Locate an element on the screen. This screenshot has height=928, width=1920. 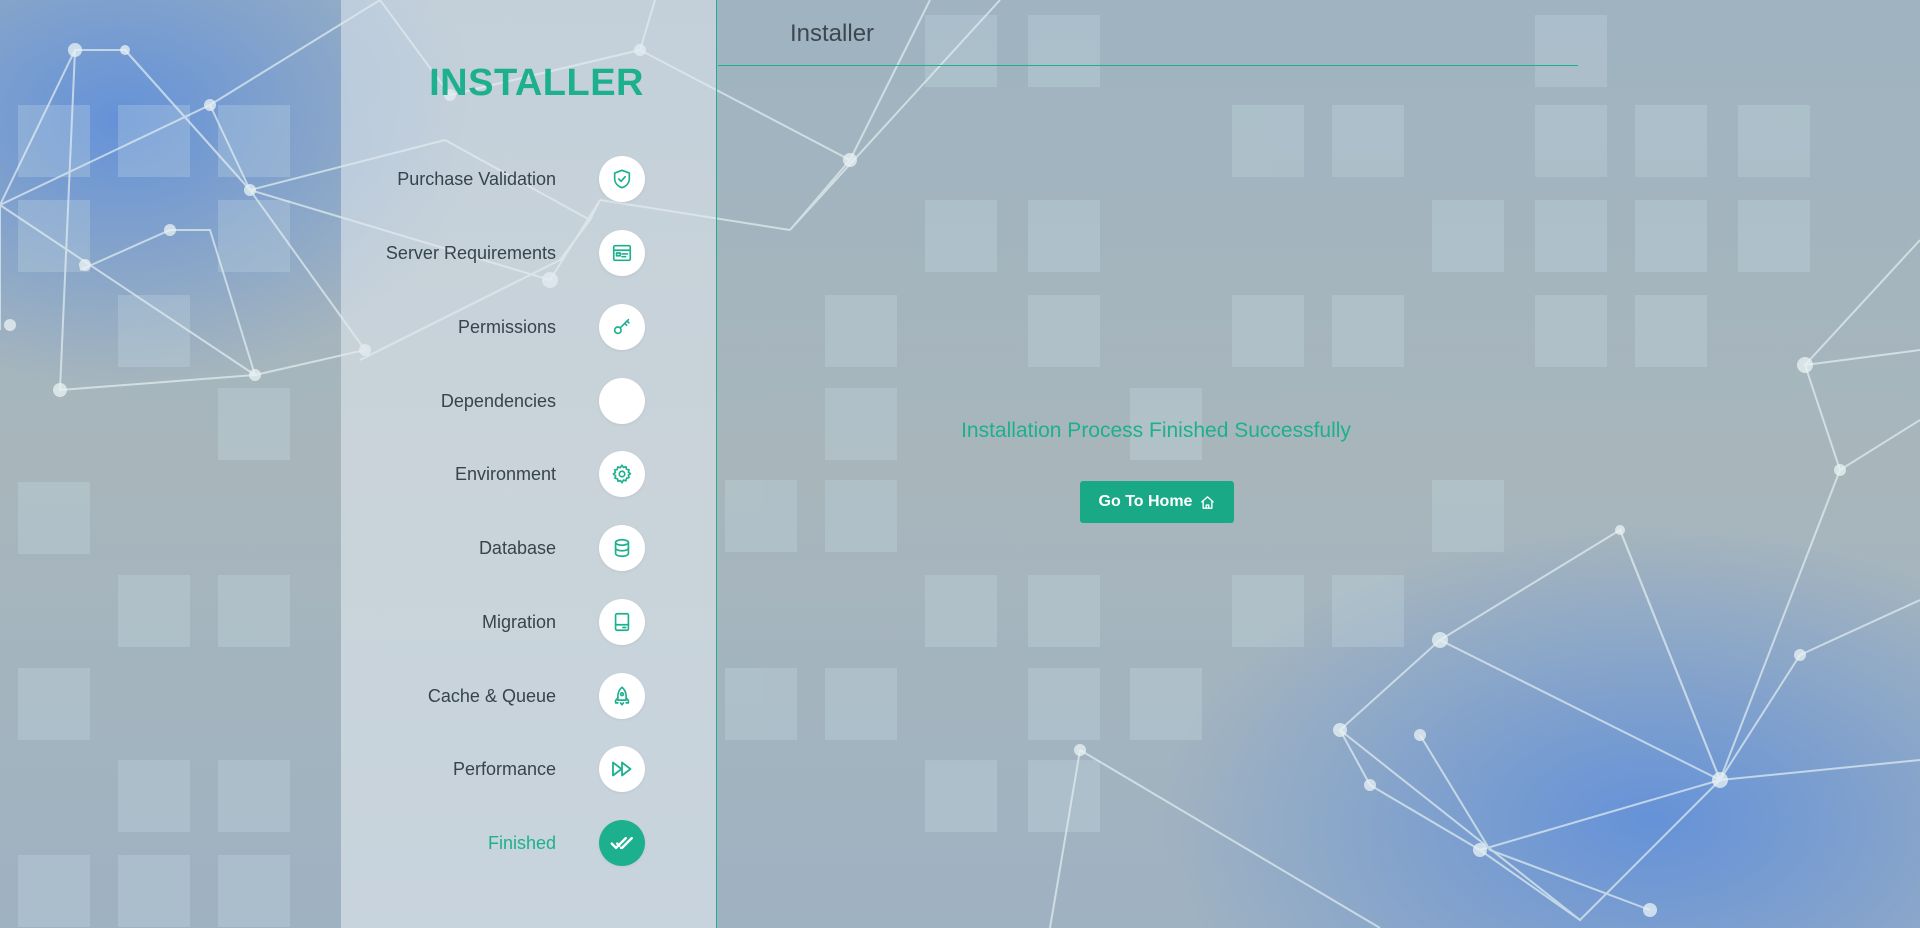
step-cache-queue: Cache & Queue is located at coordinates (536, 696).